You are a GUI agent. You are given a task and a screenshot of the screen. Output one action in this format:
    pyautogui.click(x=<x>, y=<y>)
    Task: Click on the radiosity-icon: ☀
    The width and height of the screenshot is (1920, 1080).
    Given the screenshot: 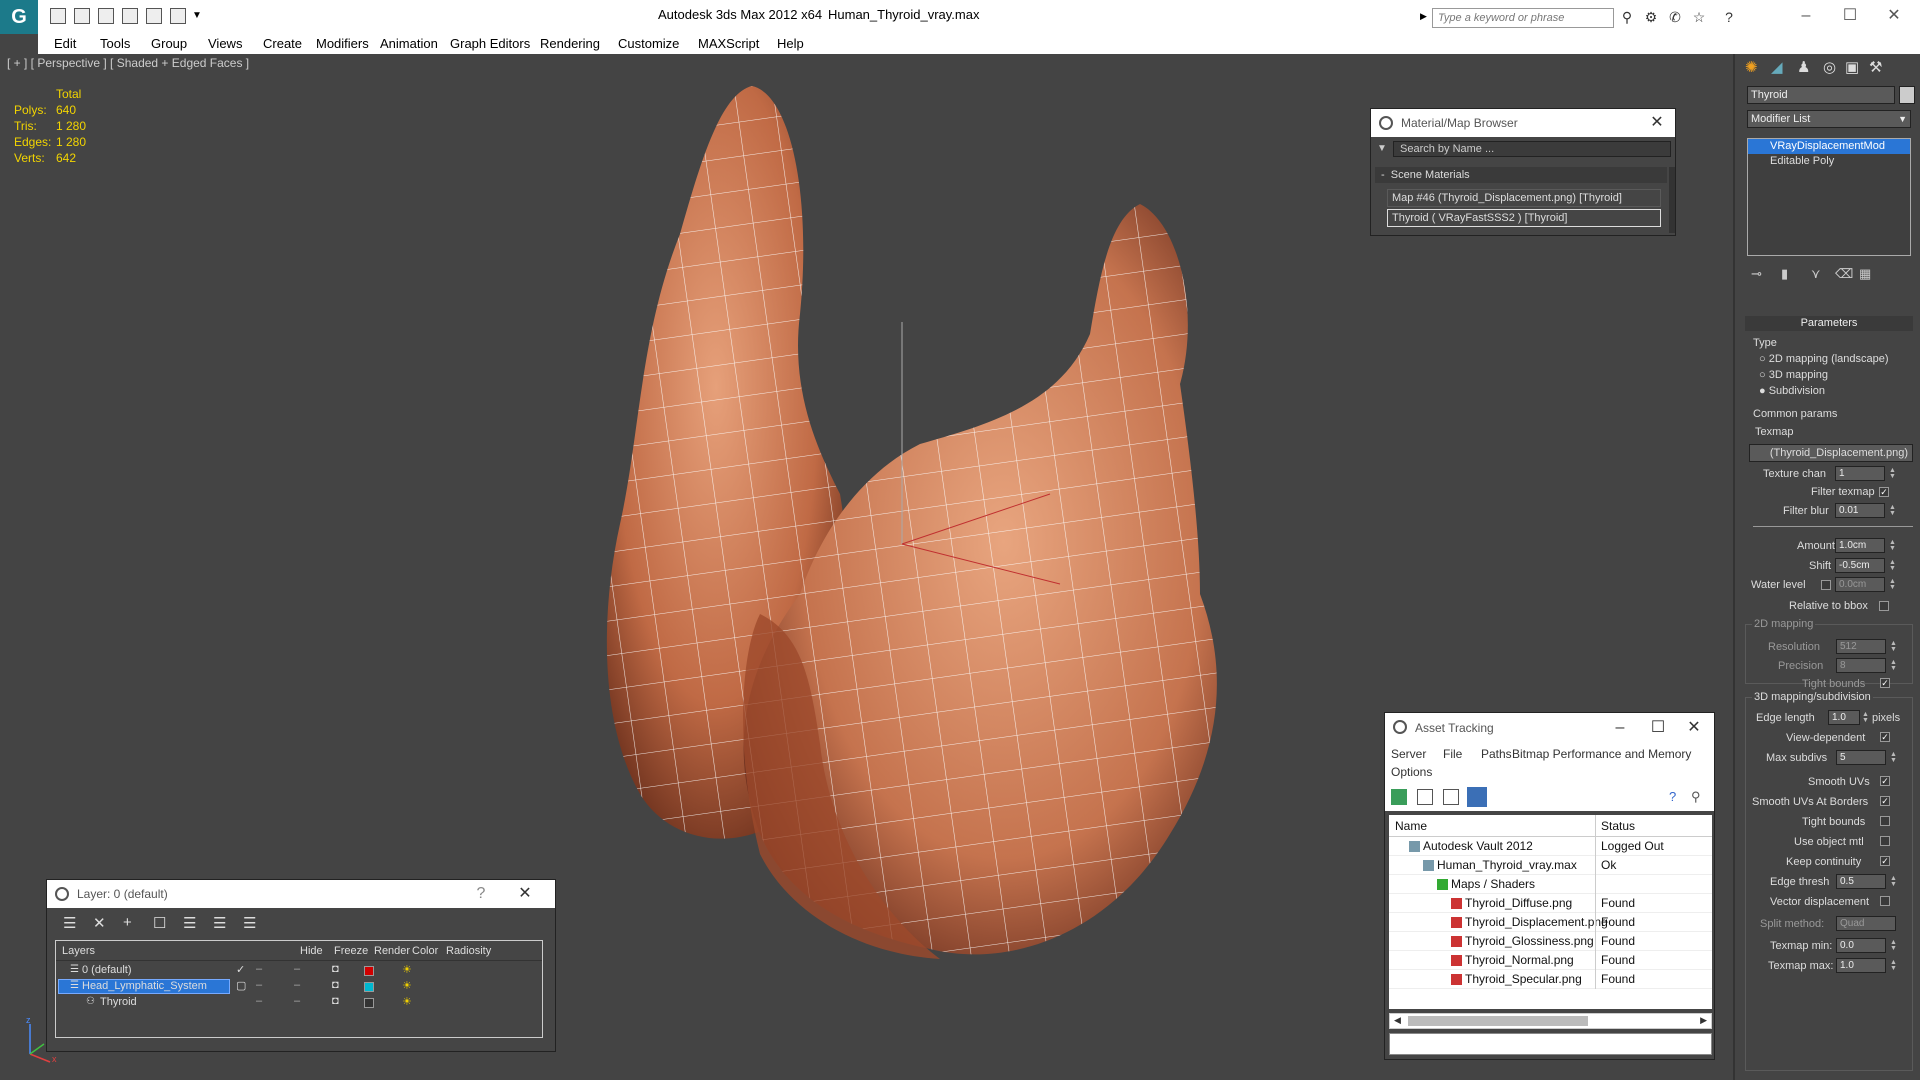 What is the action you would take?
    pyautogui.click(x=407, y=985)
    